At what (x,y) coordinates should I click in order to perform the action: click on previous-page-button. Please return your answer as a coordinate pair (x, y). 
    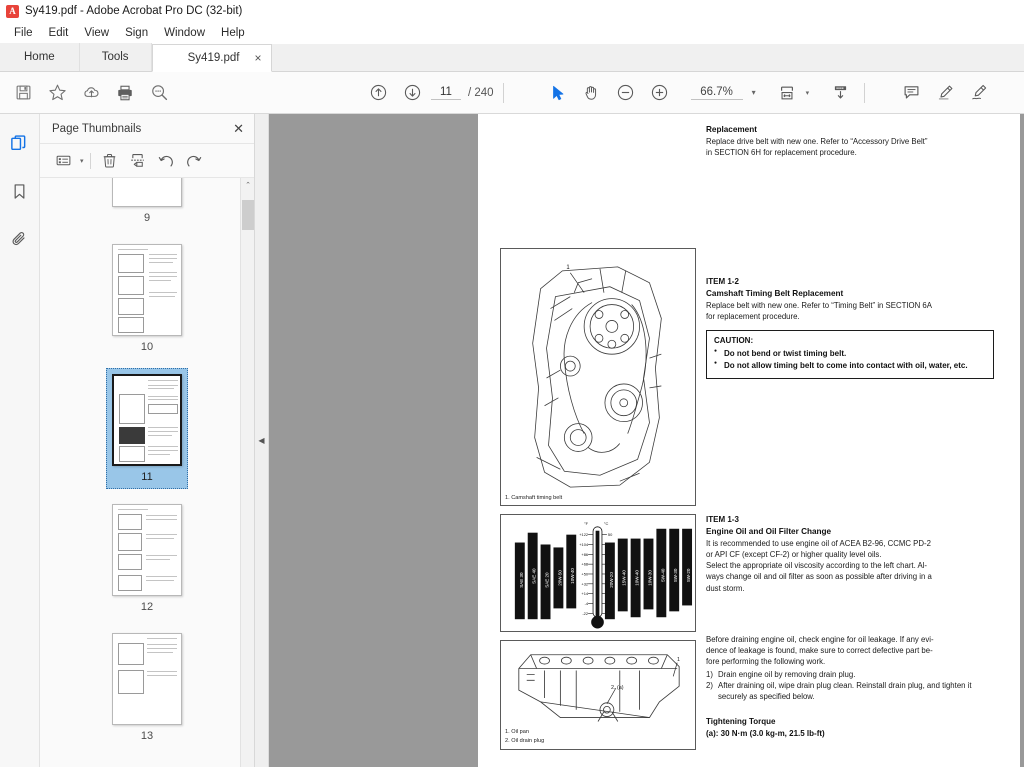
    Looking at the image, I should click on (378, 93).